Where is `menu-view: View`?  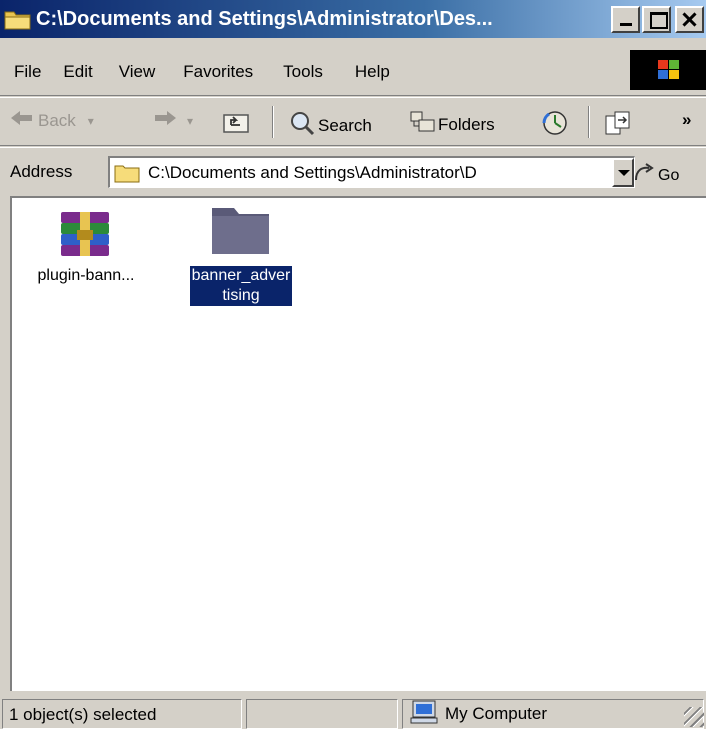 menu-view: View is located at coordinates (137, 72).